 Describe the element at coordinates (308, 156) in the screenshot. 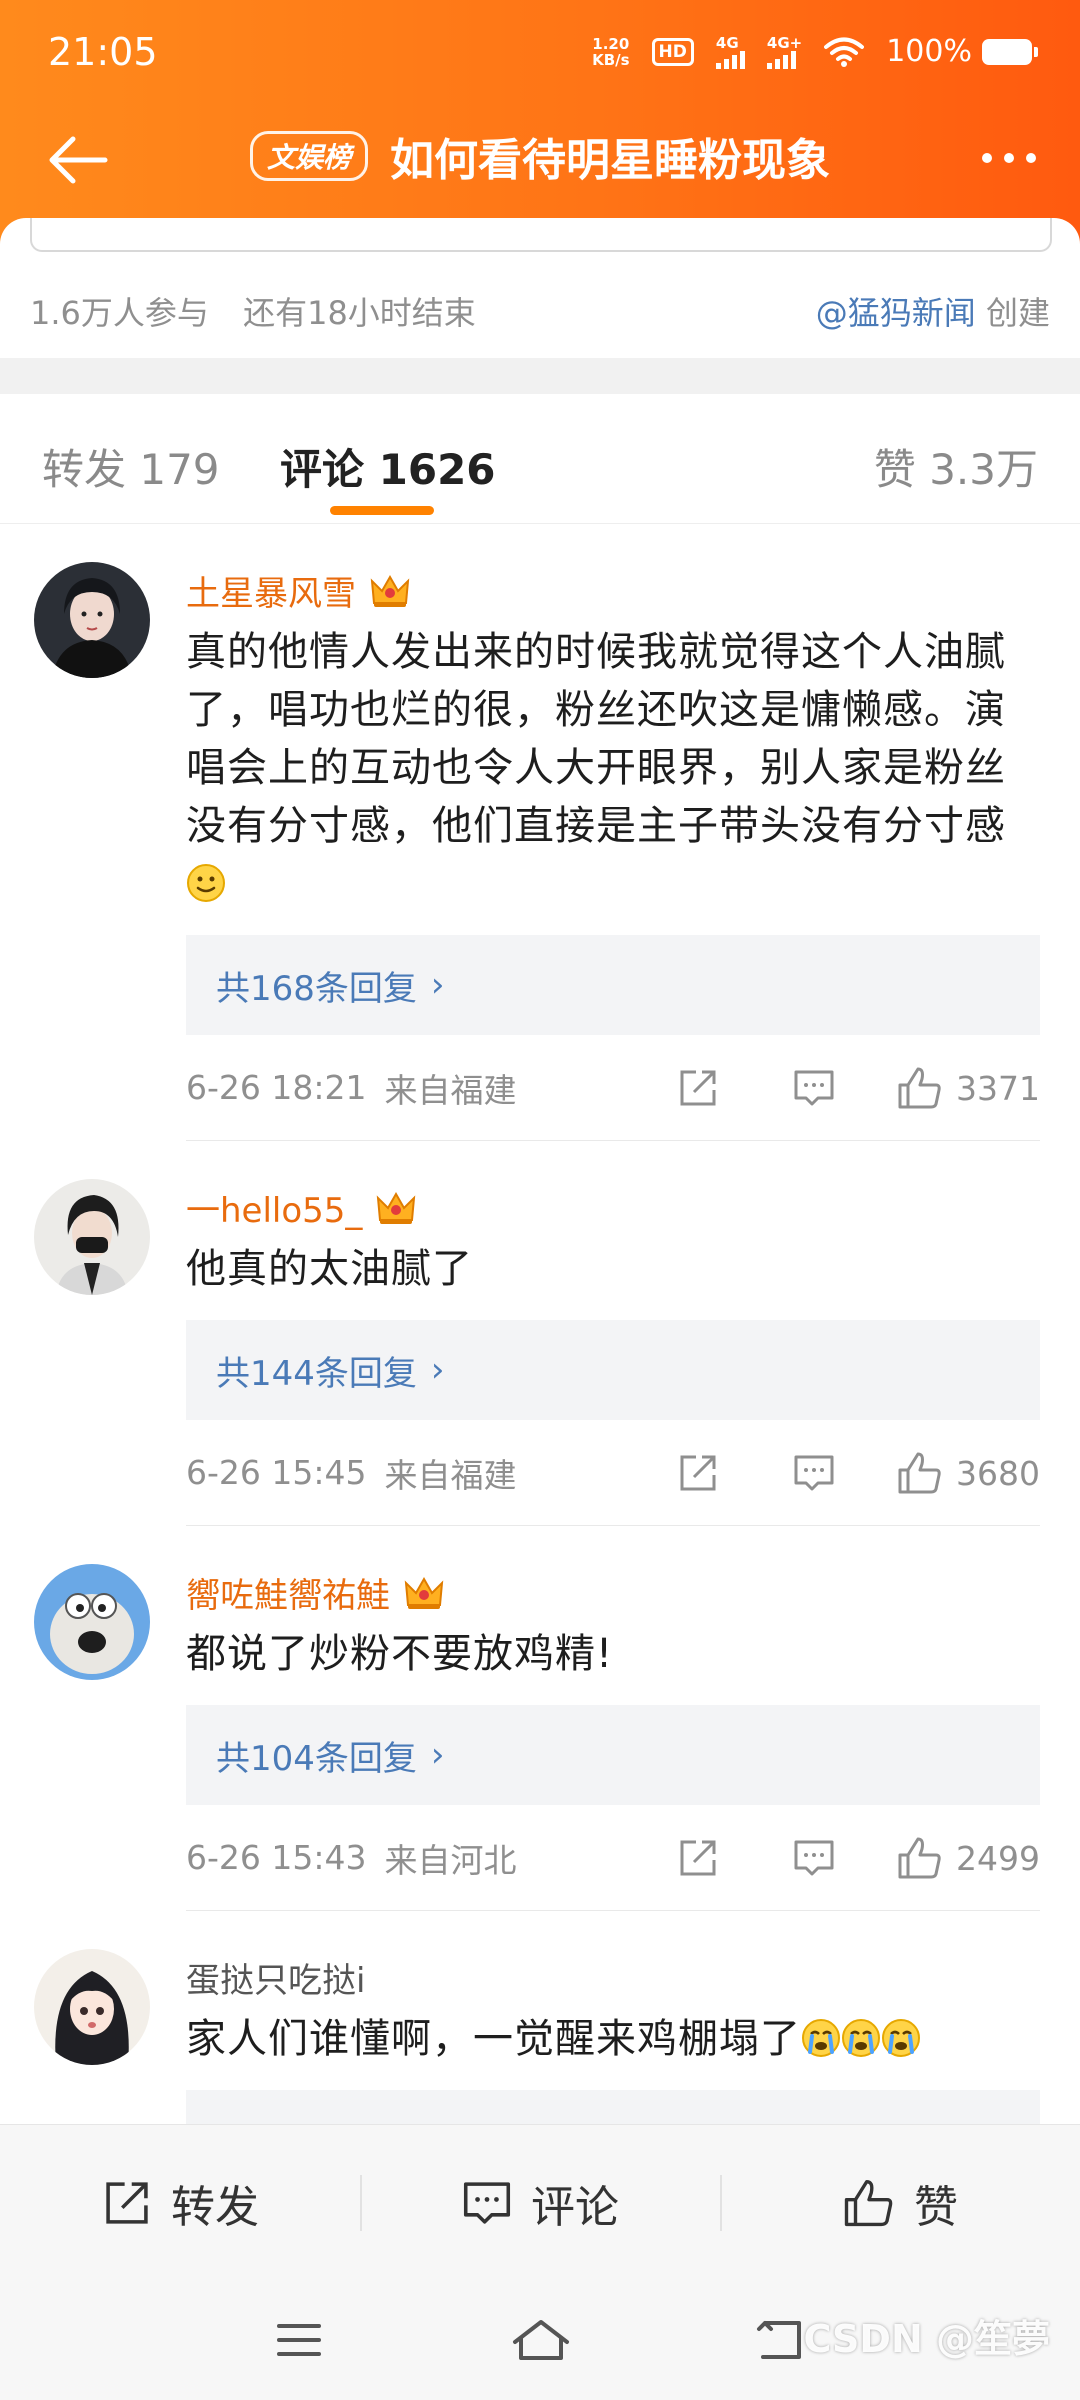

I see `category-badge: 文娱榜` at that location.